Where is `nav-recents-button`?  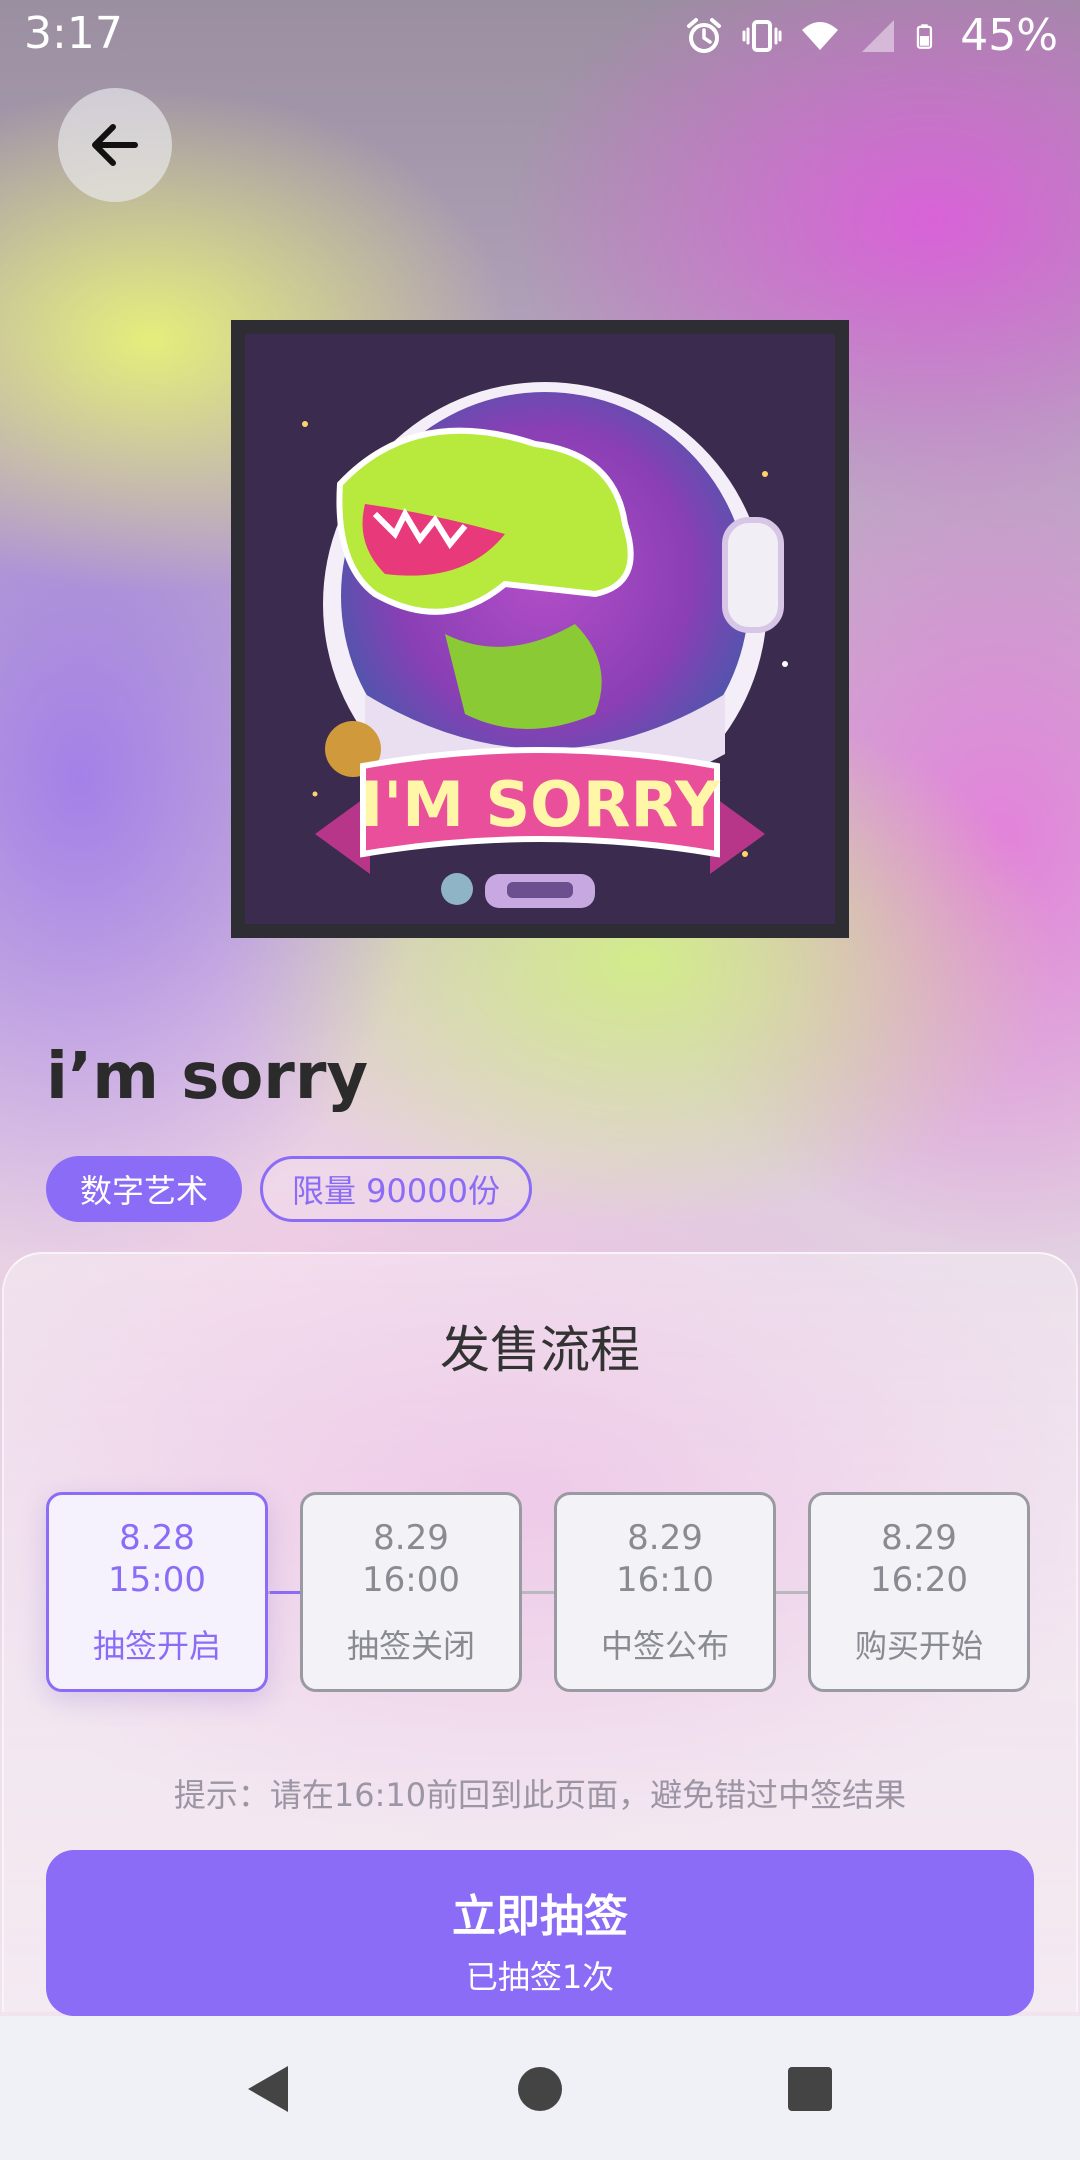 nav-recents-button is located at coordinates (810, 2089).